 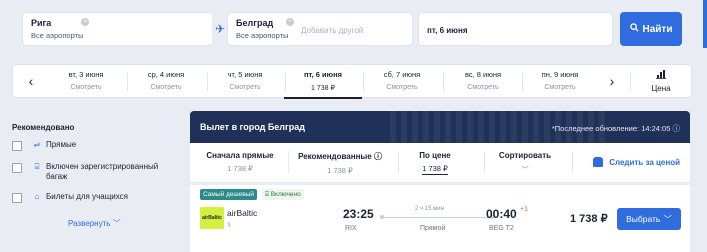 I want to click on filter-direct: ⇌ Прямые, so click(x=44, y=145).